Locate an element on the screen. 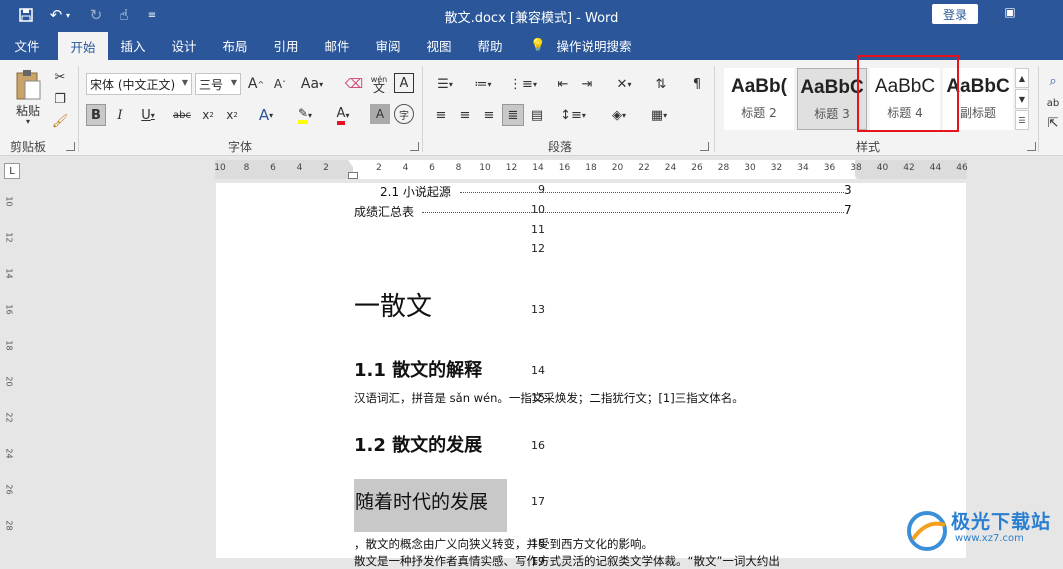  toc-entry: 成绩汇总表 is located at coordinates (384, 211).